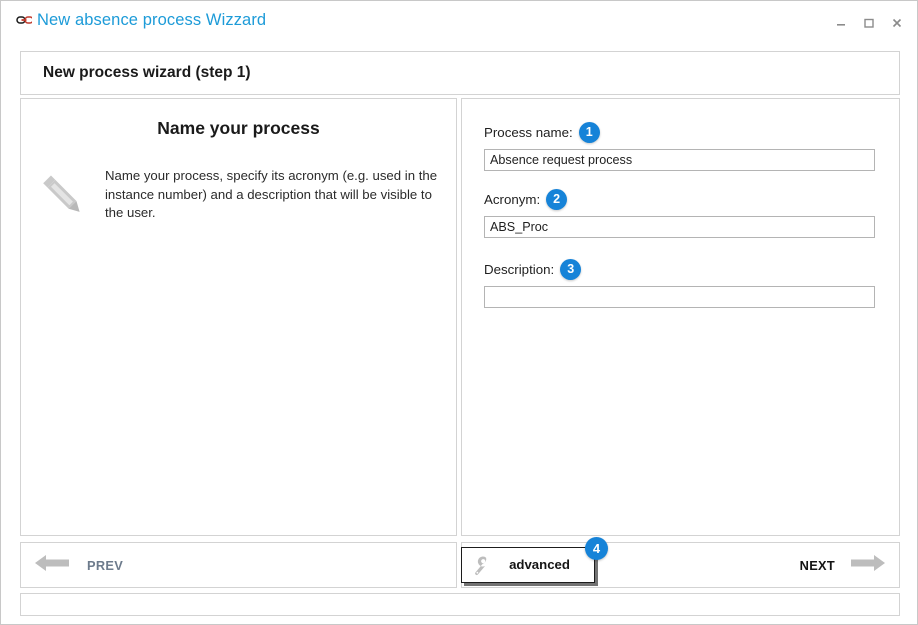 The height and width of the screenshot is (625, 918). Describe the element at coordinates (539, 564) in the screenshot. I see `advanced-label: advanced` at that location.